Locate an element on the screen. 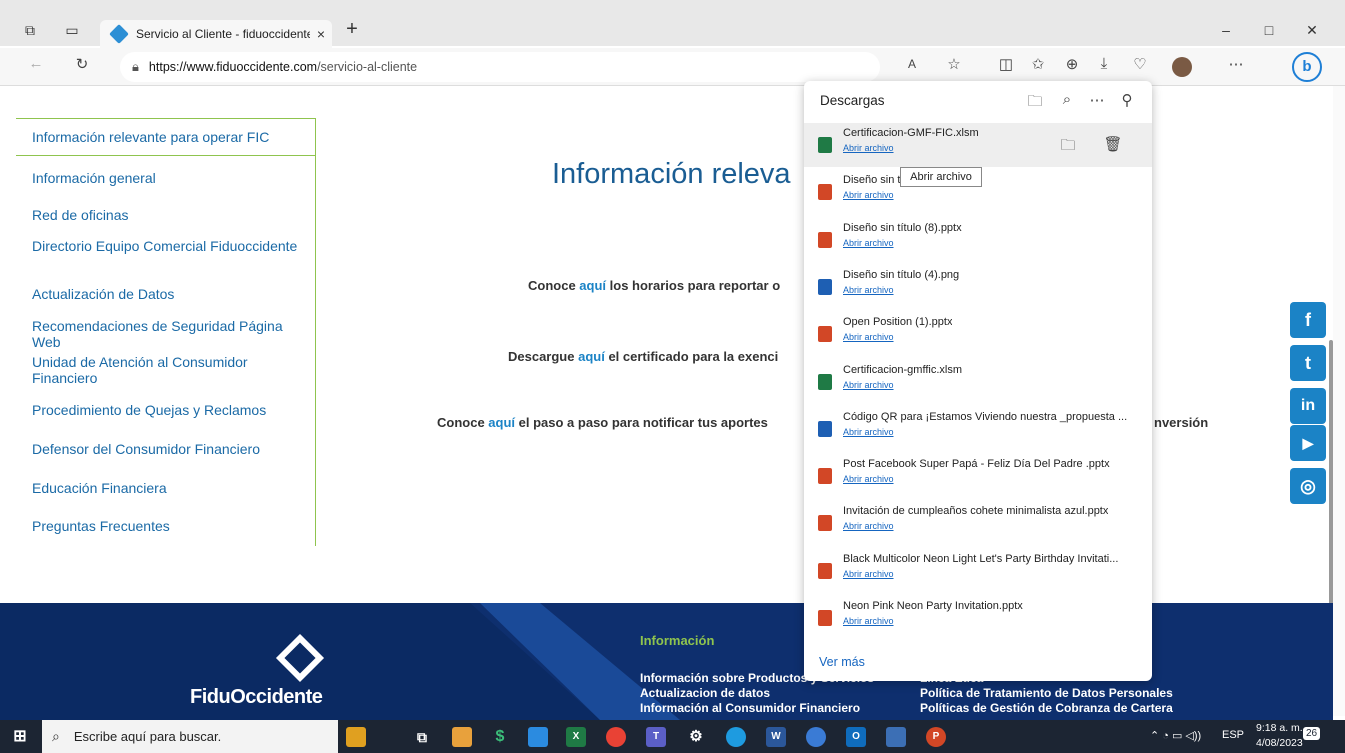 This screenshot has width=1345, height=753. refresh-icon: ↻ is located at coordinates (82, 64).